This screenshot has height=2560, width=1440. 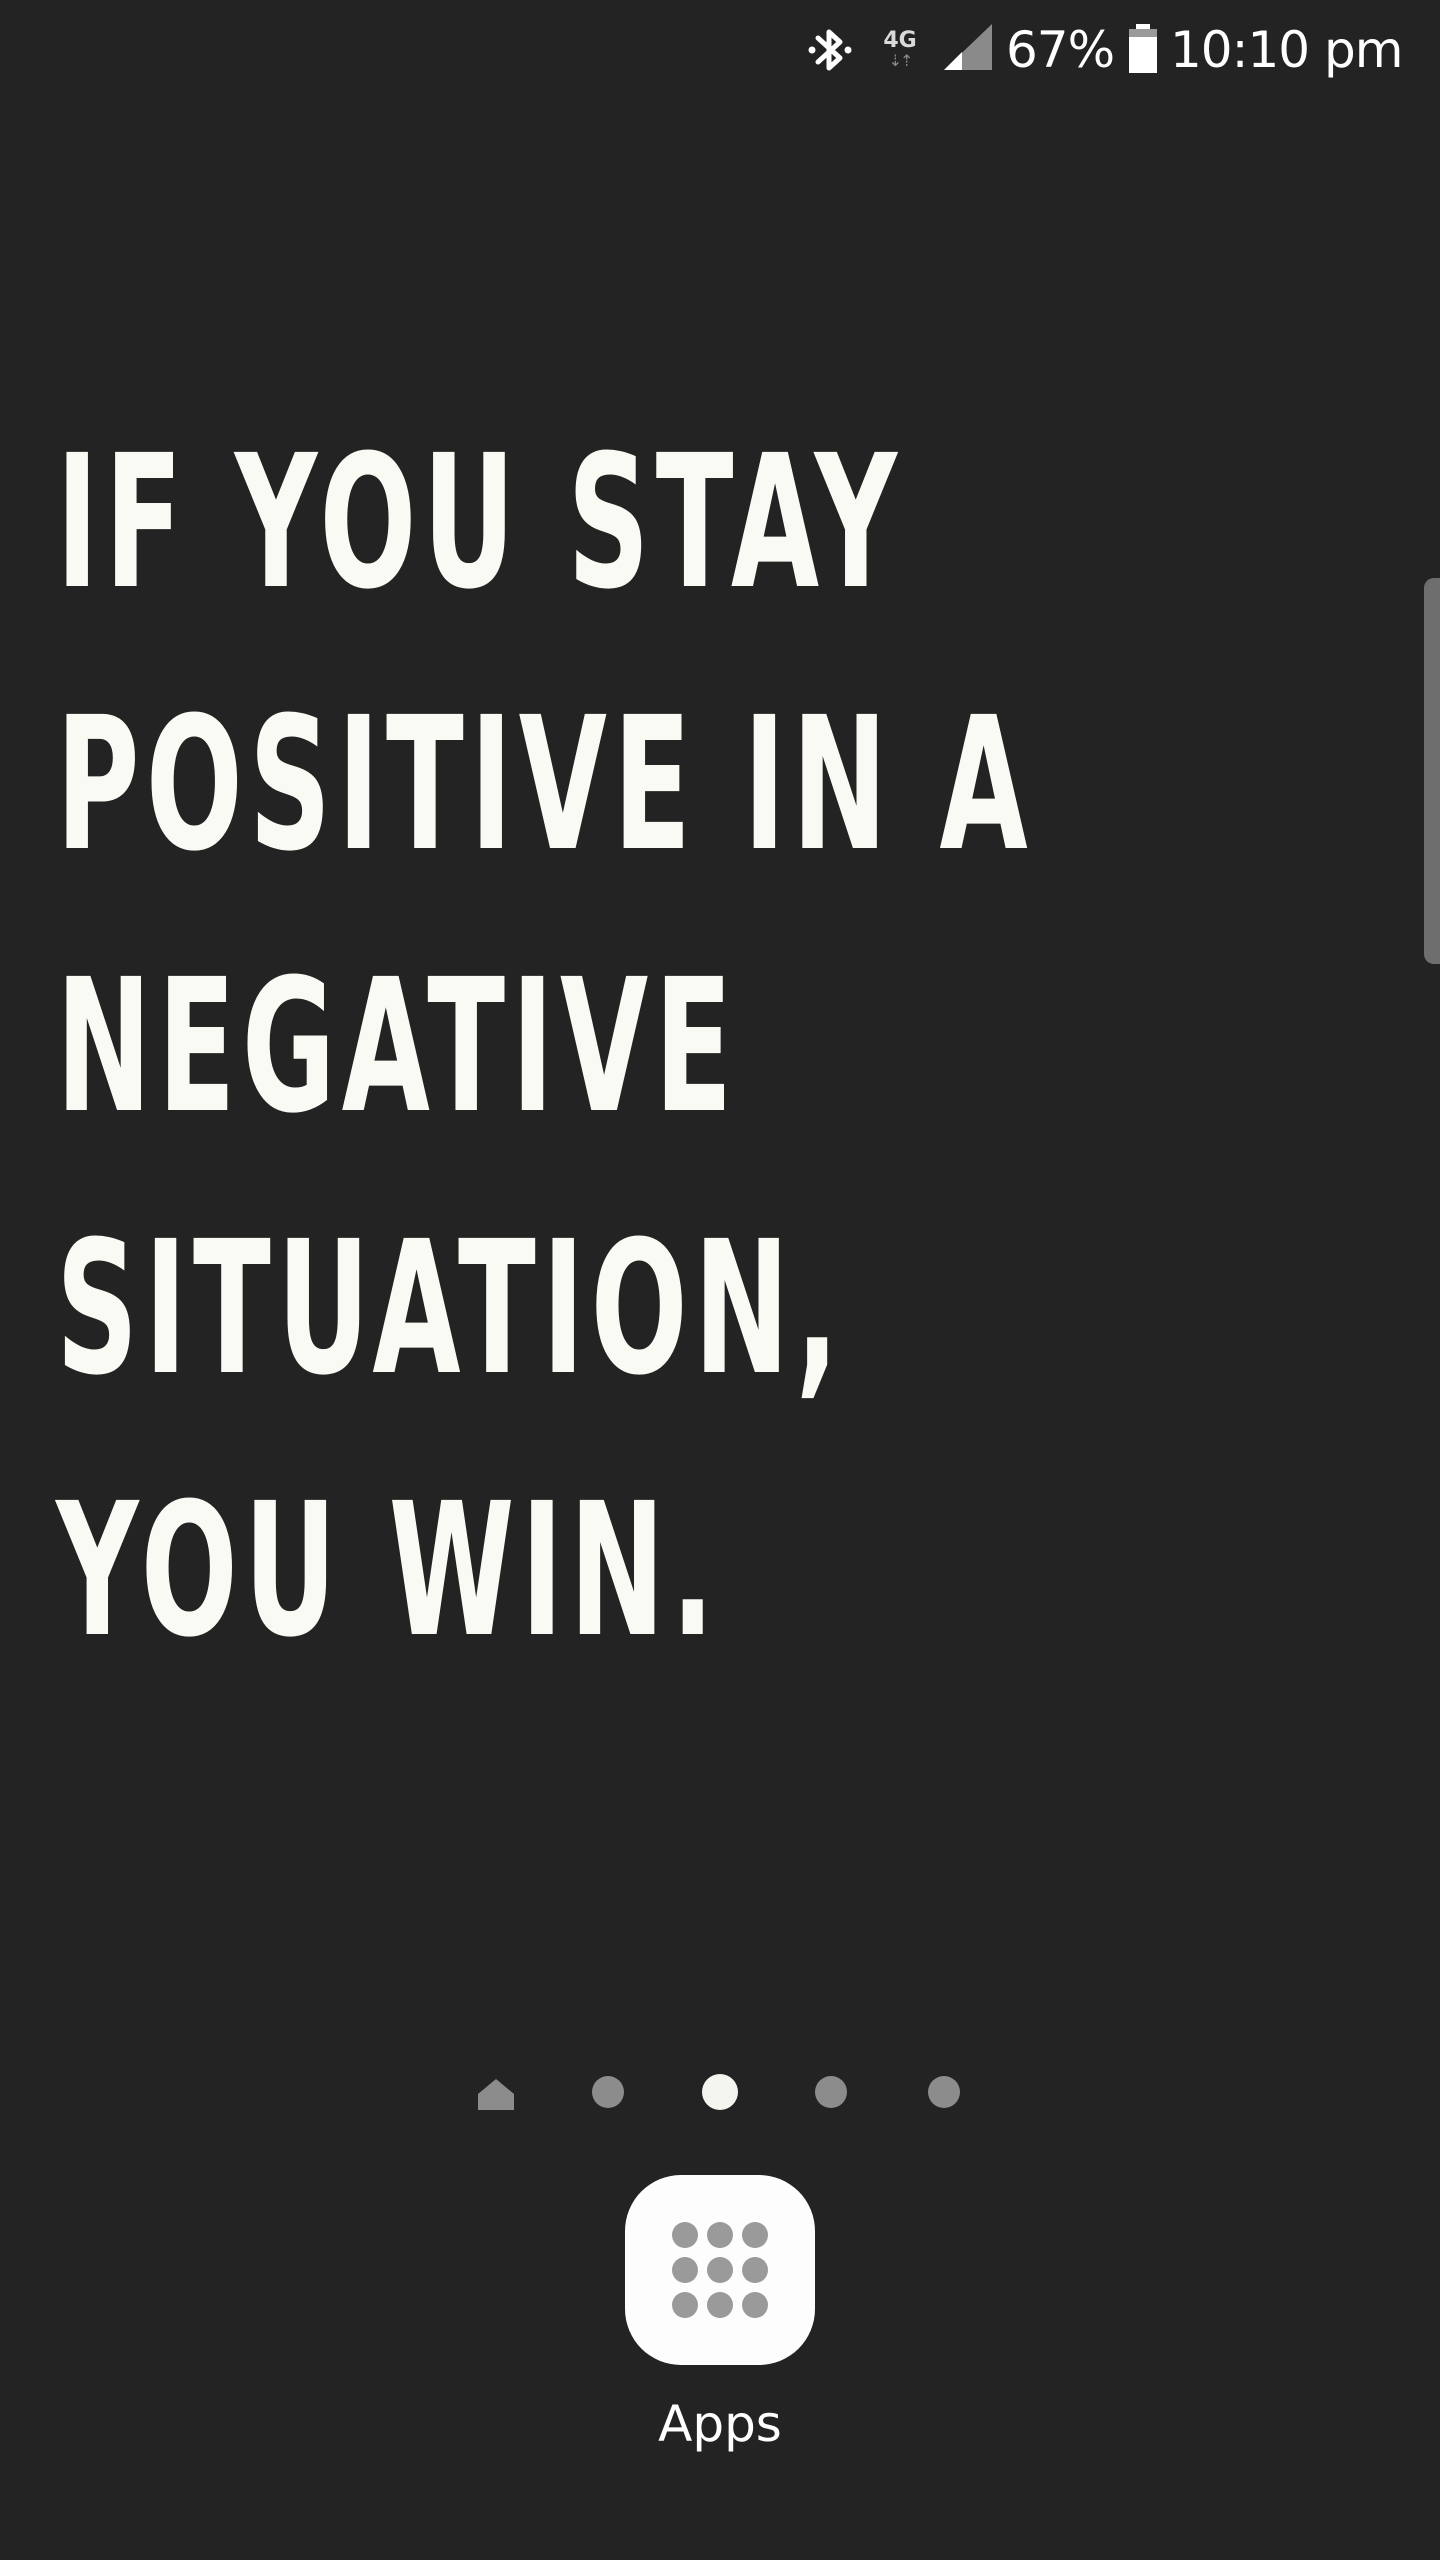 I want to click on home-page-icon, so click(x=495, y=2093).